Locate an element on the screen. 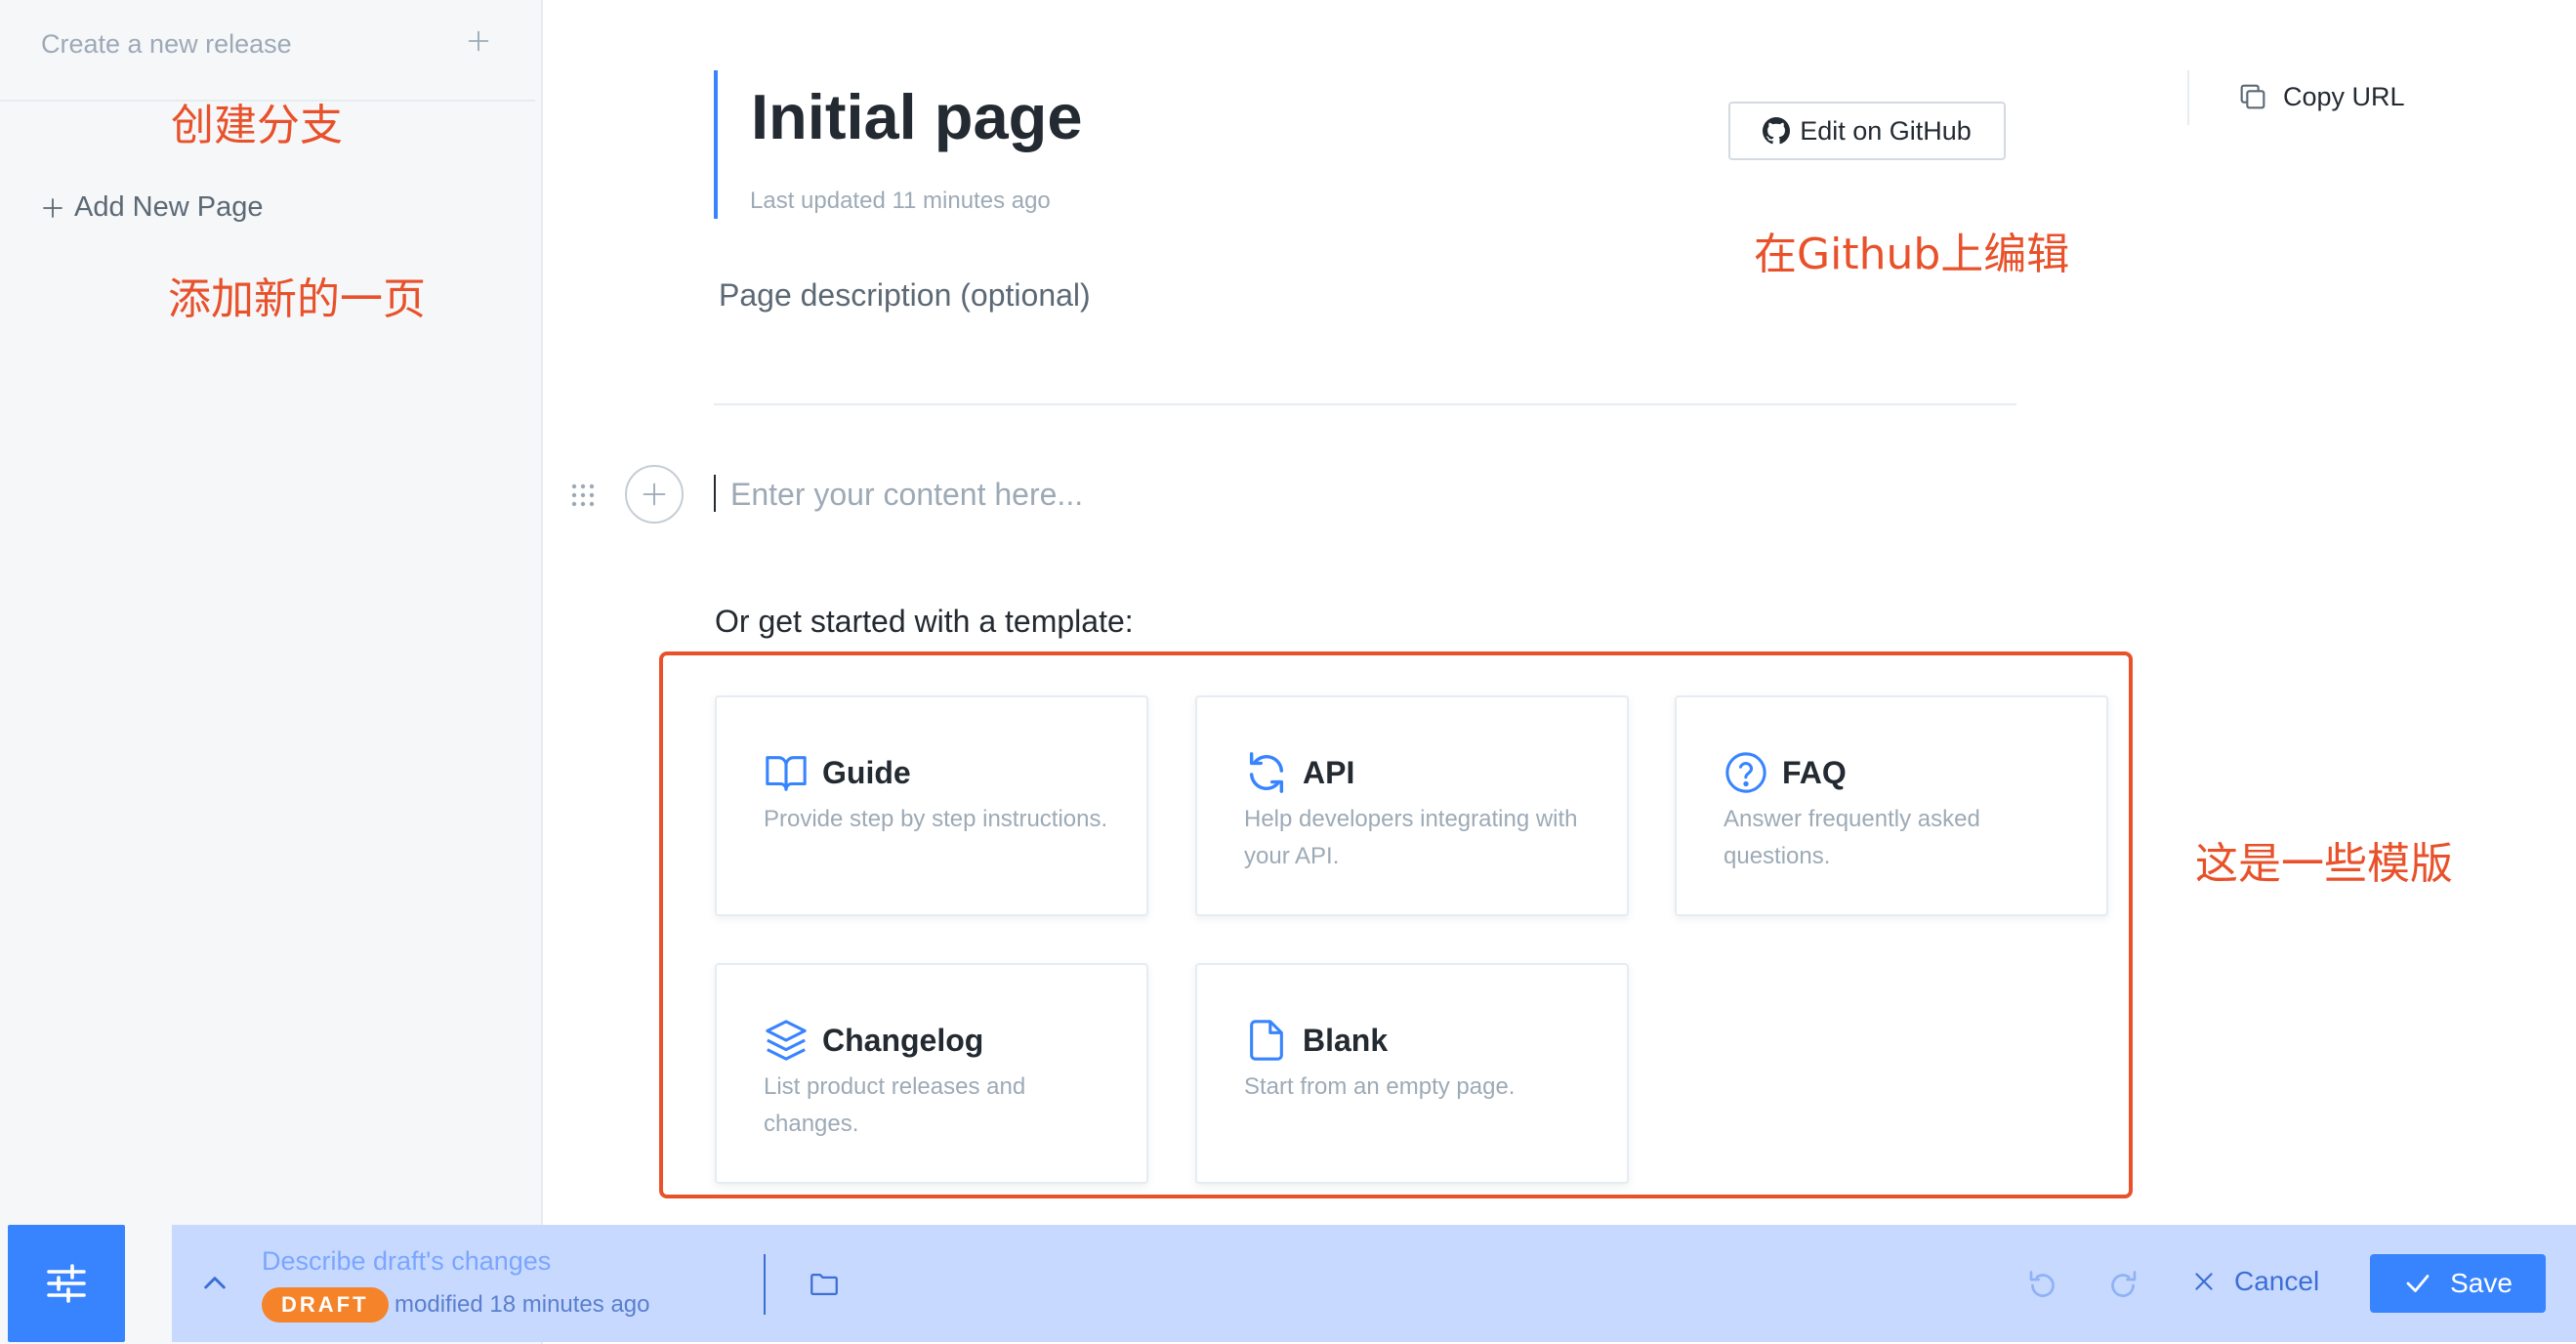 The height and width of the screenshot is (1344, 2576). templates-heading: Or get started with a template: is located at coordinates (925, 621).